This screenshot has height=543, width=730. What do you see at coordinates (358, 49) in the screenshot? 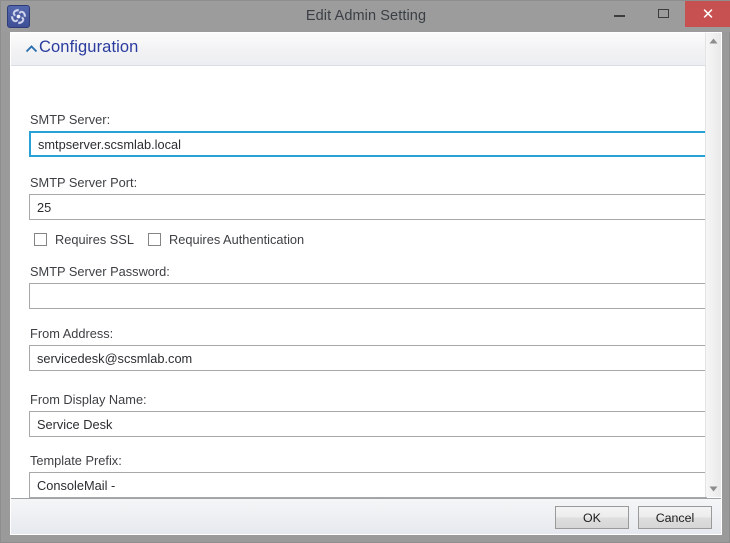
I see `configuration-section-header: Configuration` at bounding box center [358, 49].